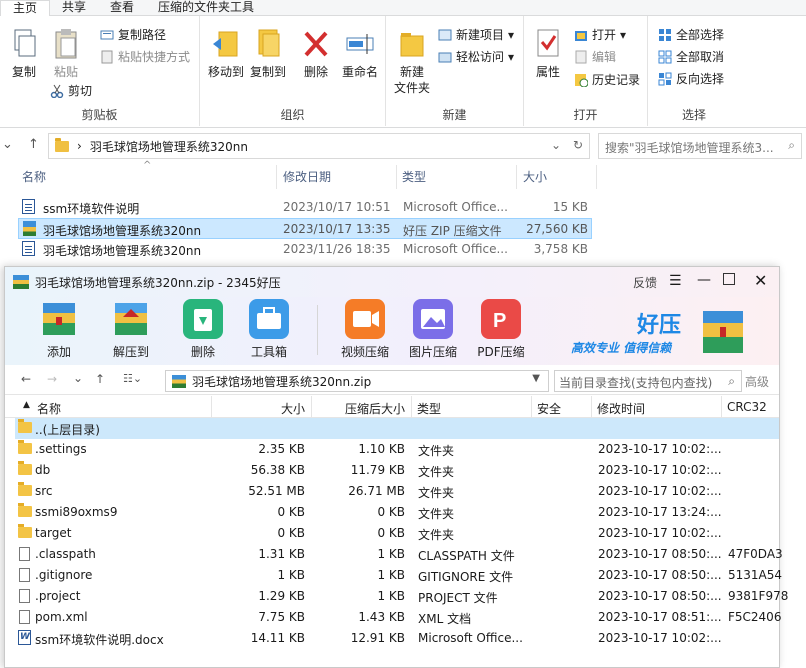  Describe the element at coordinates (556, 145) in the screenshot. I see `dropdown-chevron-icon: ⌄` at that location.